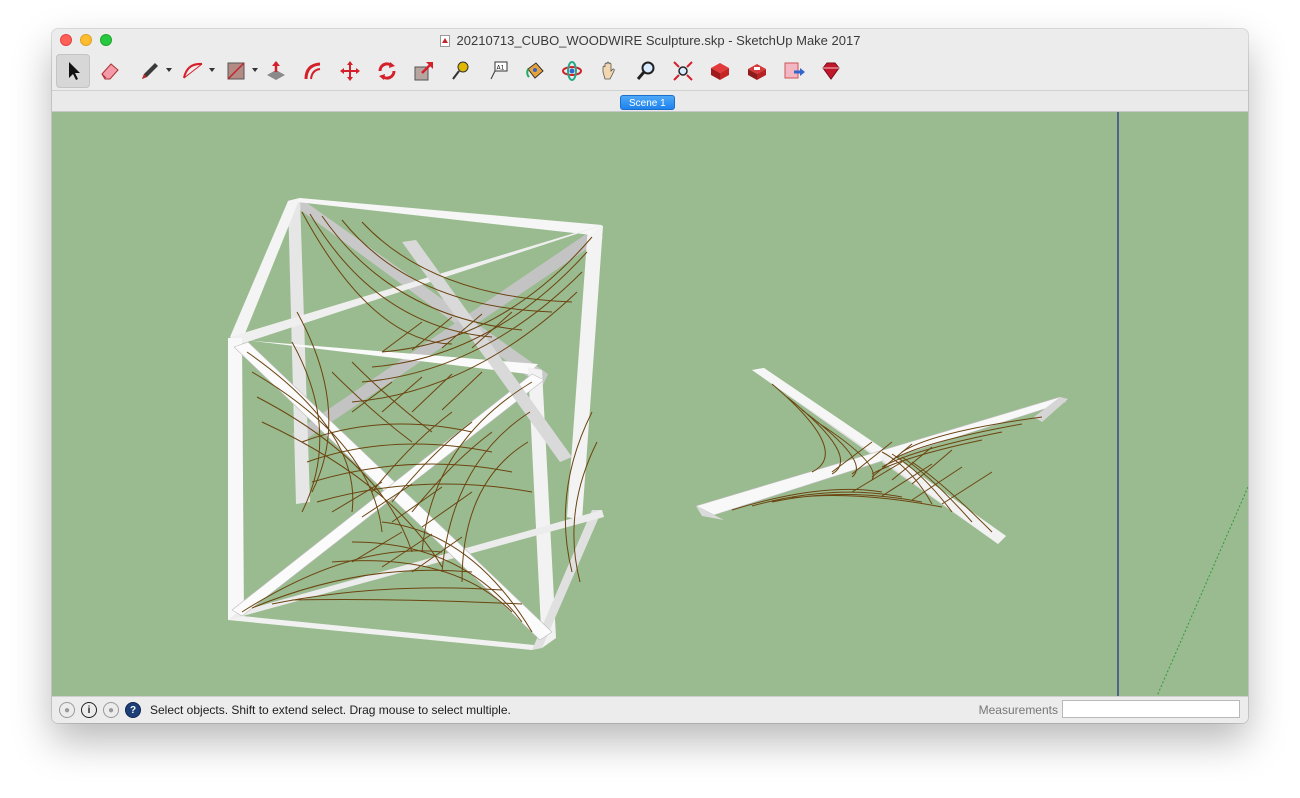  I want to click on rotate-tool, so click(387, 71).